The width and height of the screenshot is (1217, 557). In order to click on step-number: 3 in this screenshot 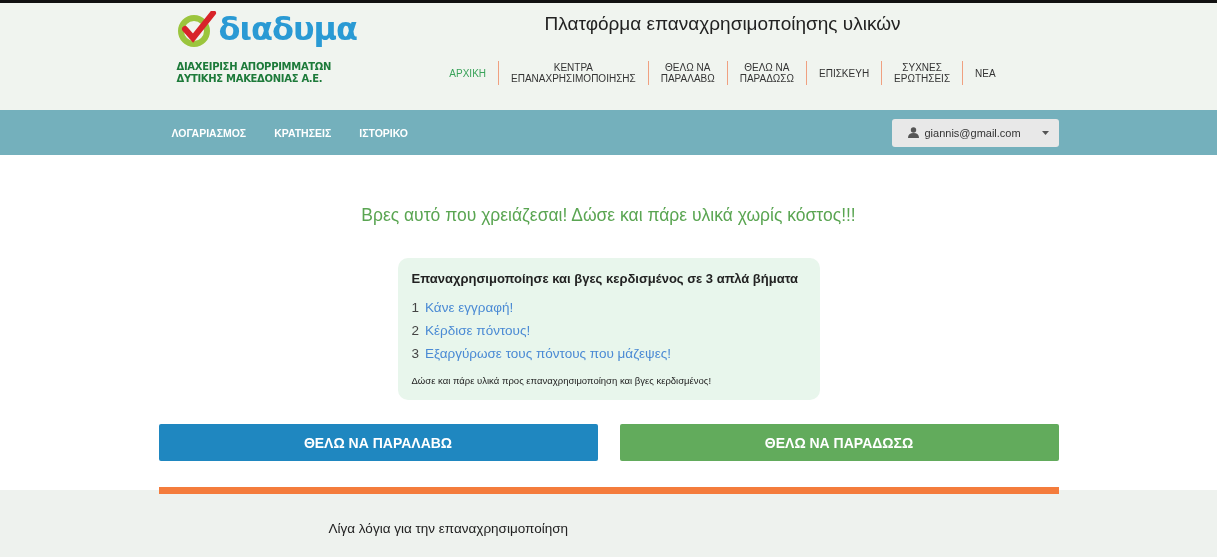, I will do `click(415, 354)`.